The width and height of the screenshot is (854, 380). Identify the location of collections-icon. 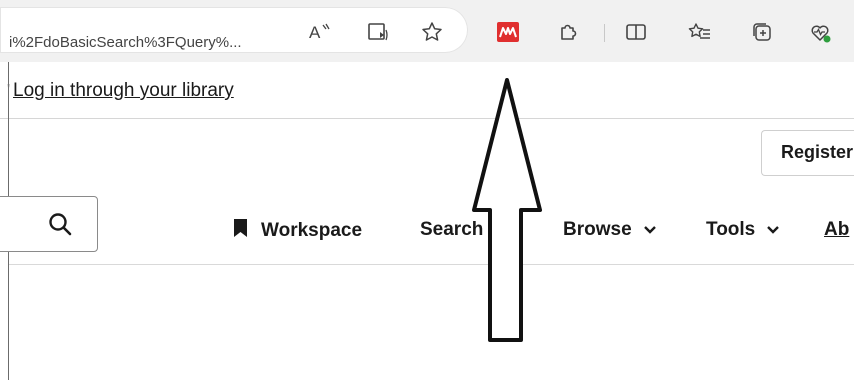
(762, 32).